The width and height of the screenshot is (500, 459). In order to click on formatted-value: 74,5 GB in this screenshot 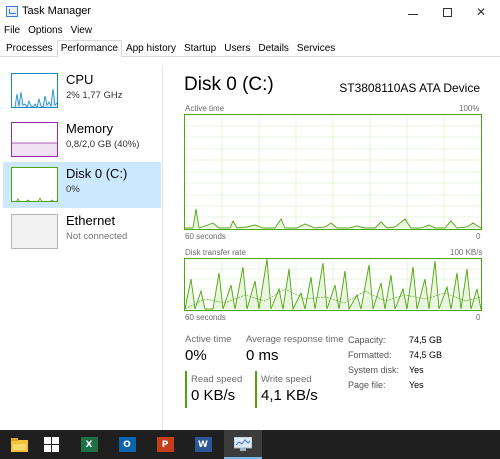, I will do `click(426, 355)`.